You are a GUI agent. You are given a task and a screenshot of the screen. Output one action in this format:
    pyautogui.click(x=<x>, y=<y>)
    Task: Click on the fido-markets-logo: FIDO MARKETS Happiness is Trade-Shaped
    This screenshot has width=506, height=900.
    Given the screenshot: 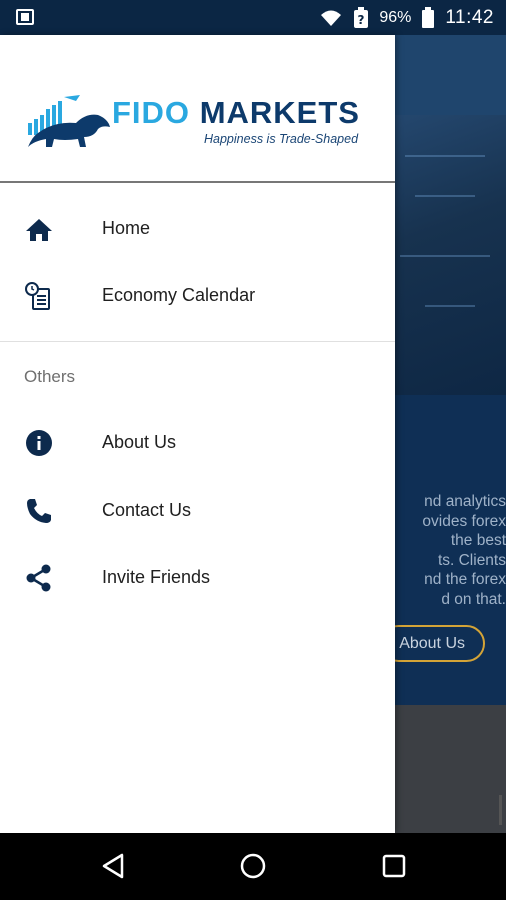 What is the action you would take?
    pyautogui.click(x=196, y=121)
    